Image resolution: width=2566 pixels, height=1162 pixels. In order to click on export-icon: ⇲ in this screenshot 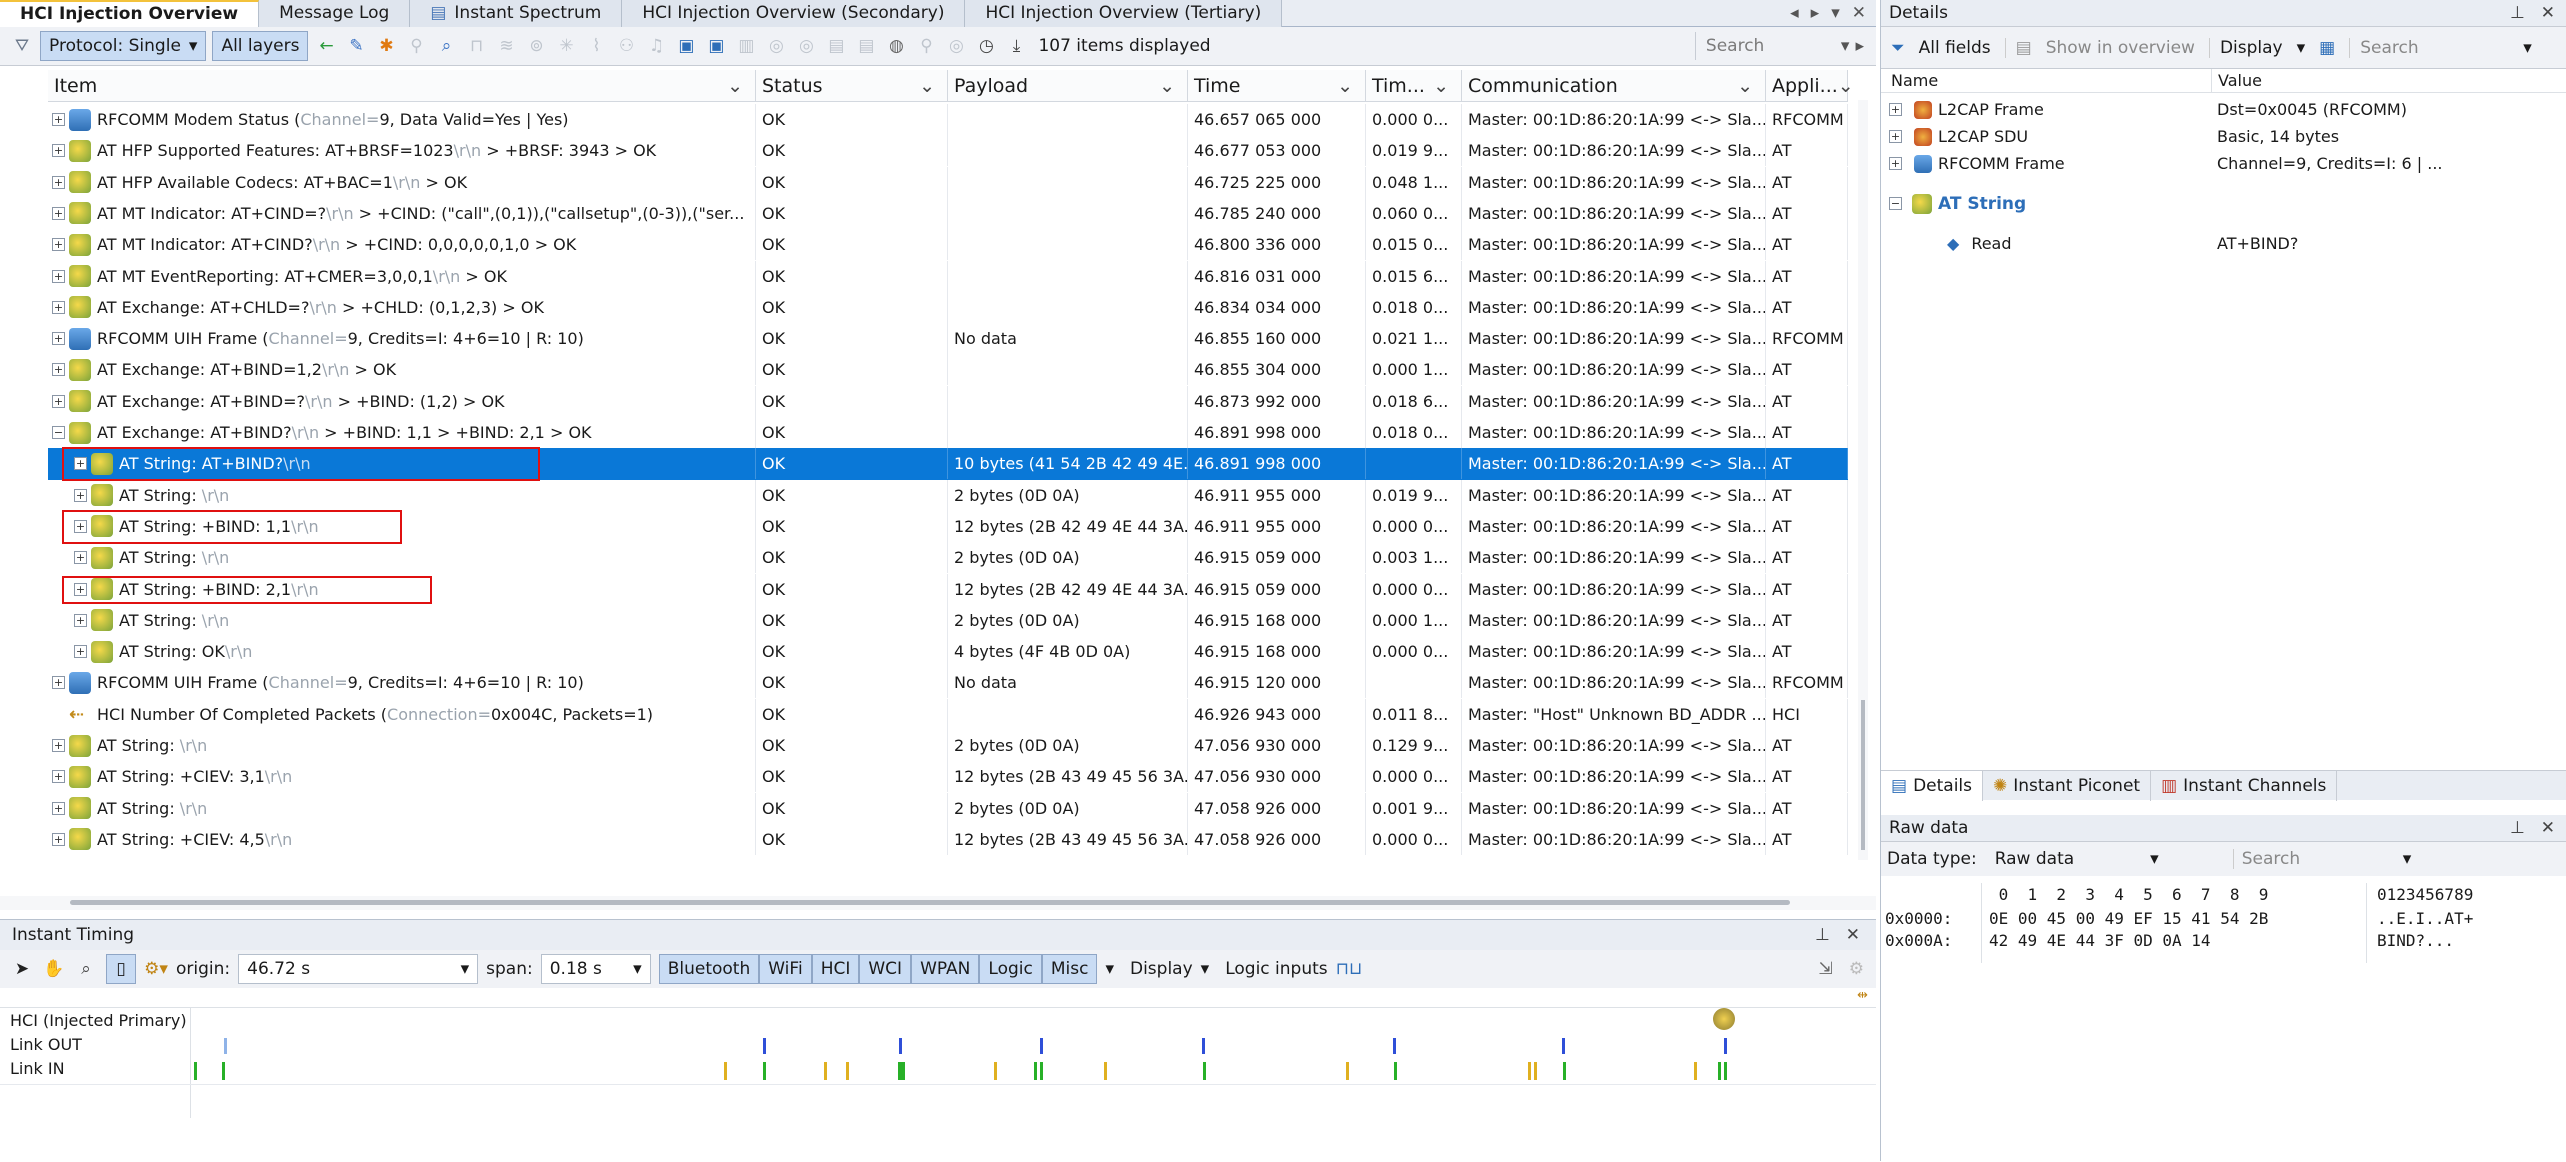, I will do `click(1826, 969)`.